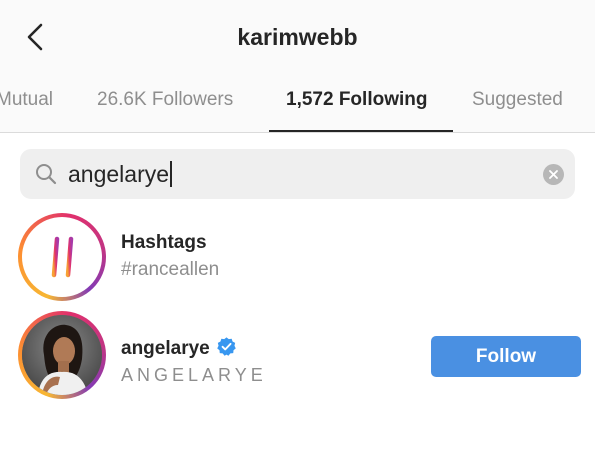 The image size is (595, 450). What do you see at coordinates (171, 174) in the screenshot?
I see `text-cursor` at bounding box center [171, 174].